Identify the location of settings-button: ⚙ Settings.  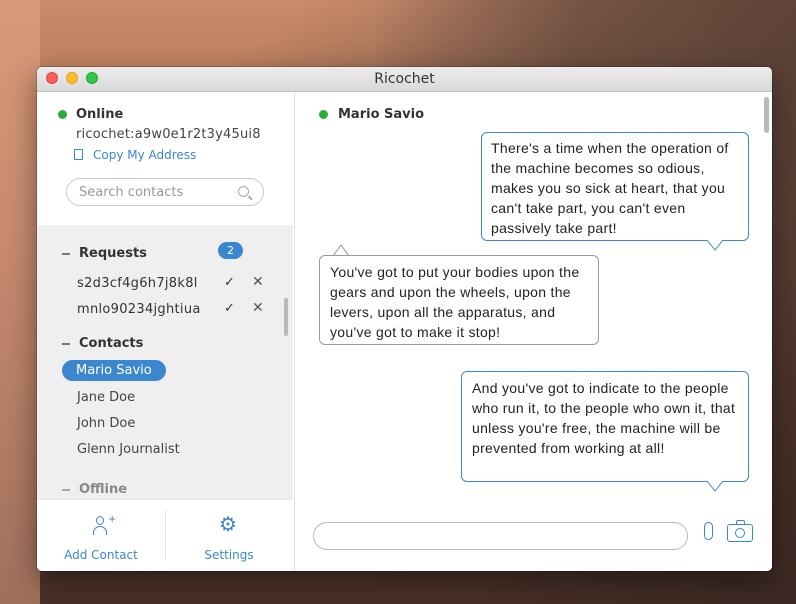
(229, 535).